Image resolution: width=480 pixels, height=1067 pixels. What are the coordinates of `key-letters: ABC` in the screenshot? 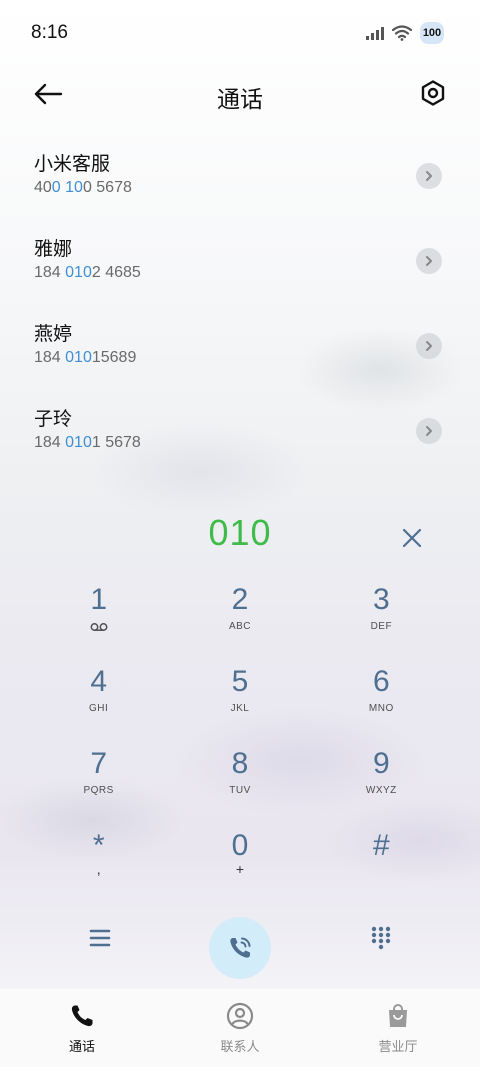 It's located at (240, 626).